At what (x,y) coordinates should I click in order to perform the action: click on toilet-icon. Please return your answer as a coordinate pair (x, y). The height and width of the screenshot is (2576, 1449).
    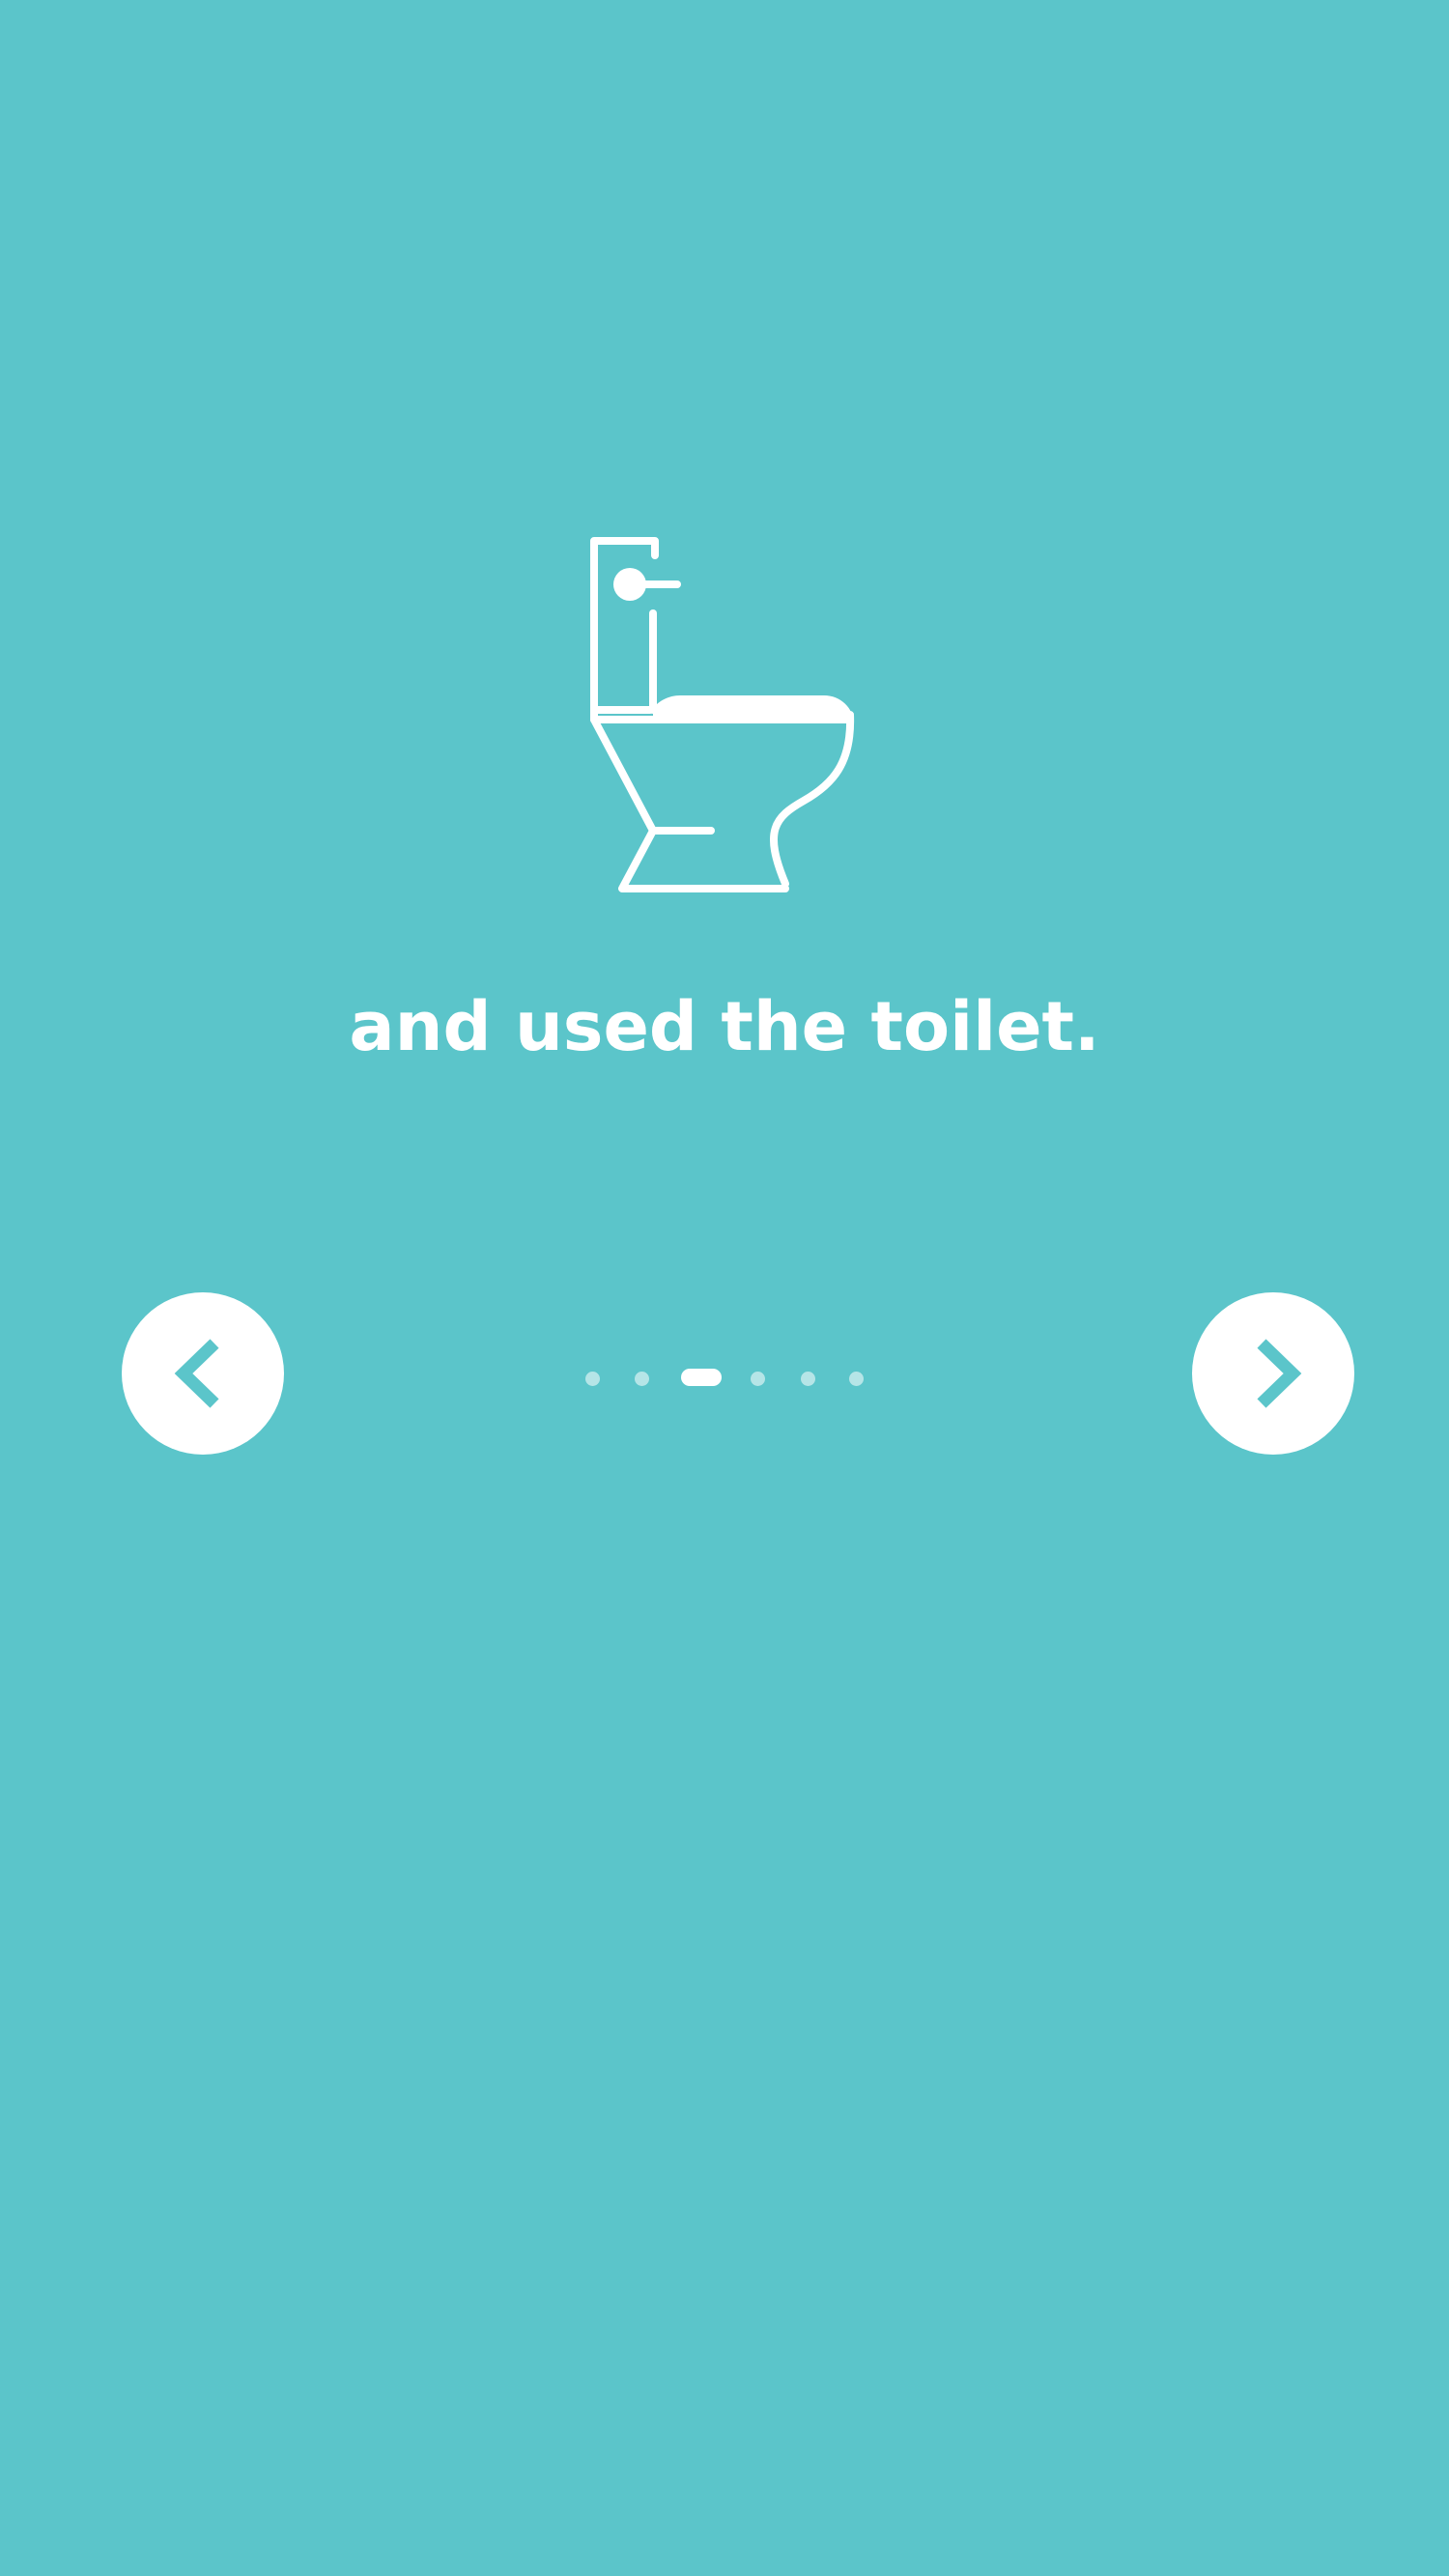
    Looking at the image, I should click on (722, 714).